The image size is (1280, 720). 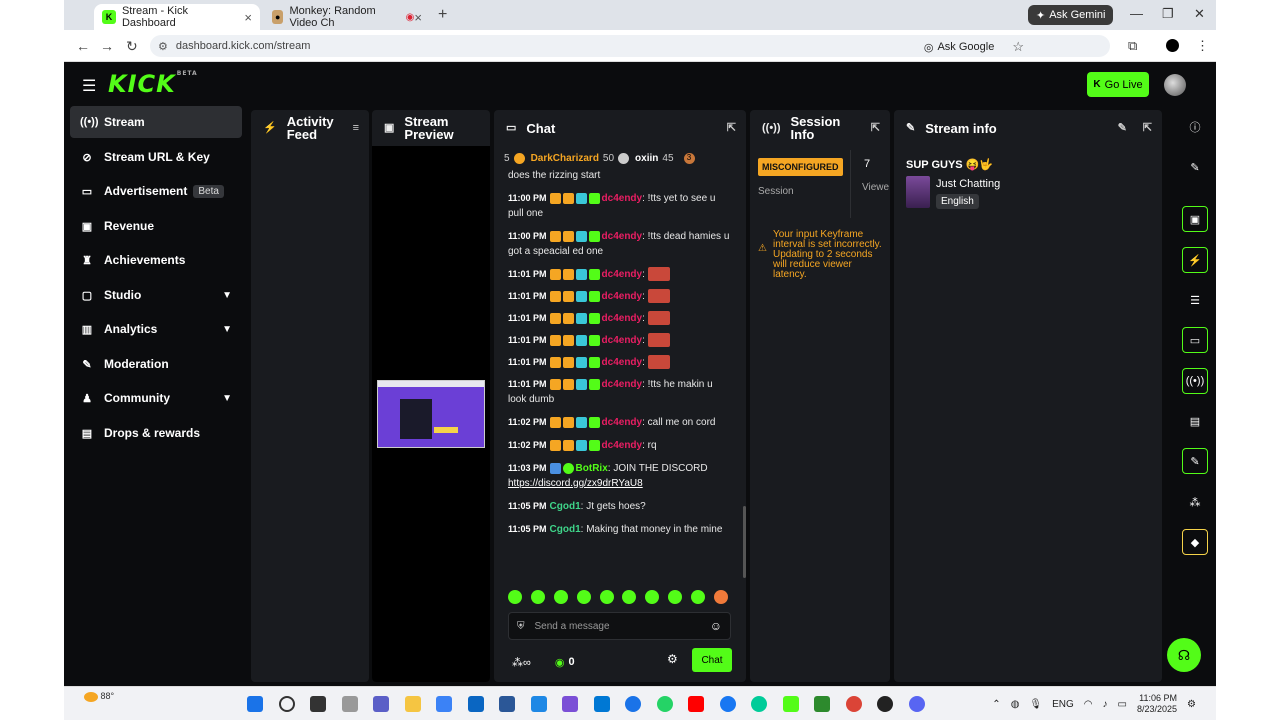 I want to click on kick-logo: KICKBETA, so click(x=153, y=84).